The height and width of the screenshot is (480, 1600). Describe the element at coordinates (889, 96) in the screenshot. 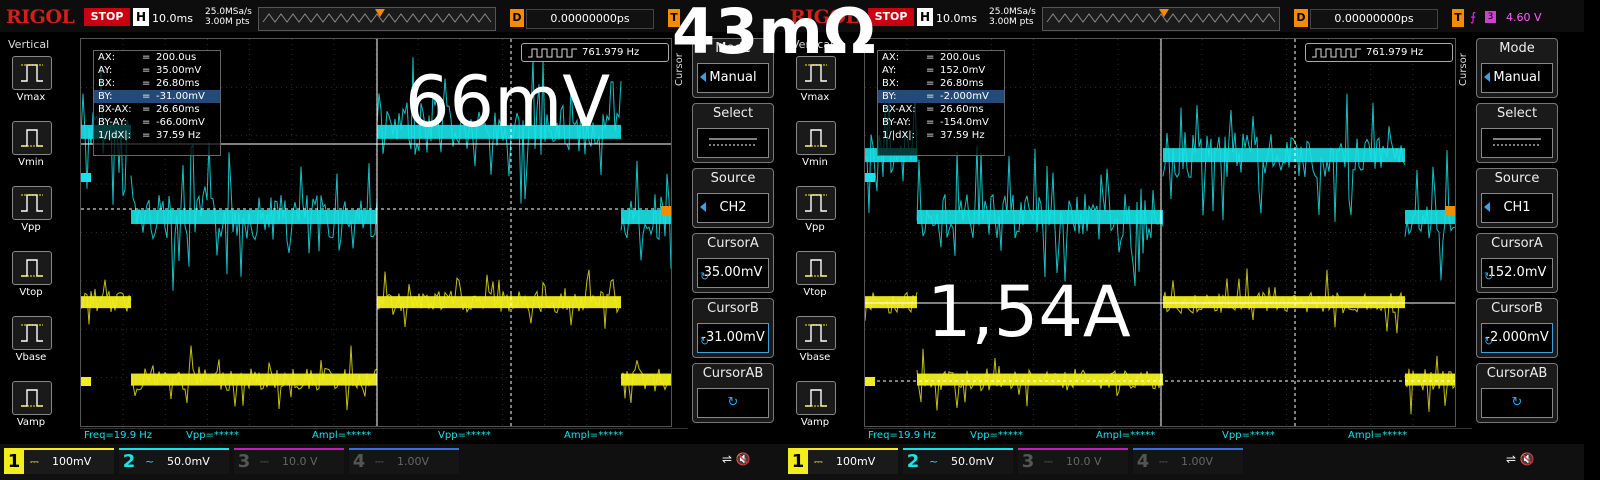

I see `readout-key: BY:` at that location.